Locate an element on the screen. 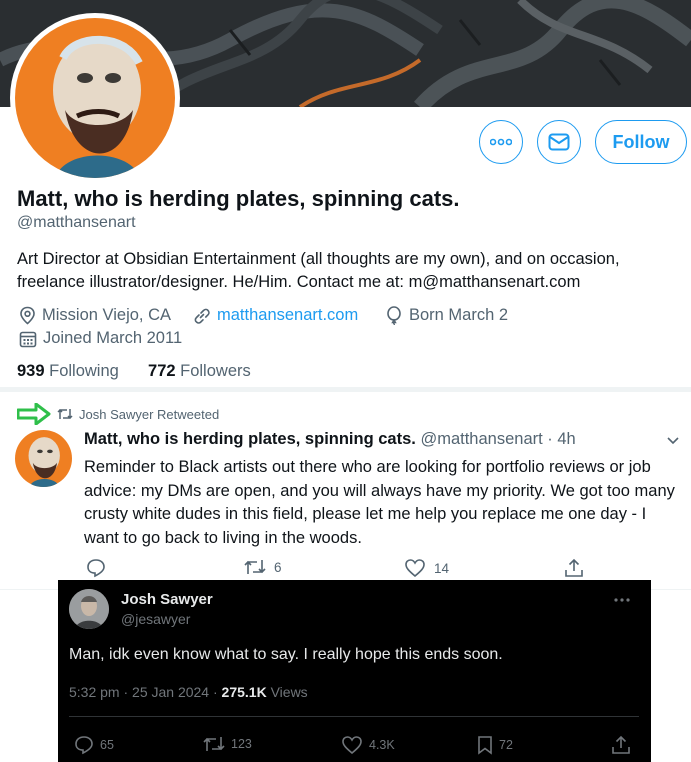 This screenshot has height=762, width=691. bookmark-icon is located at coordinates (485, 745).